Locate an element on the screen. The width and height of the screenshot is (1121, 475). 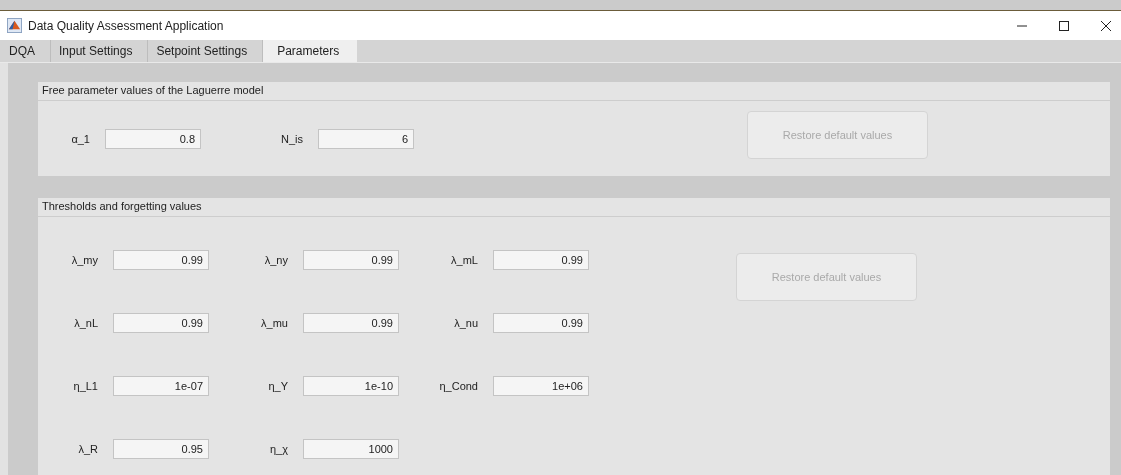
tab: Input Settings is located at coordinates (99, 51).